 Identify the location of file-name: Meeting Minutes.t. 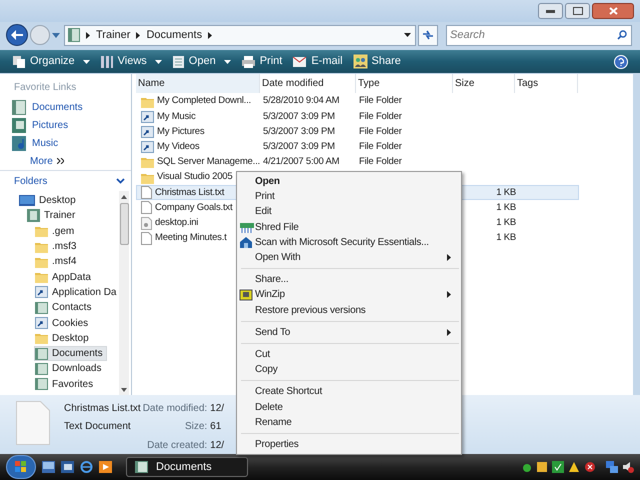
(191, 238).